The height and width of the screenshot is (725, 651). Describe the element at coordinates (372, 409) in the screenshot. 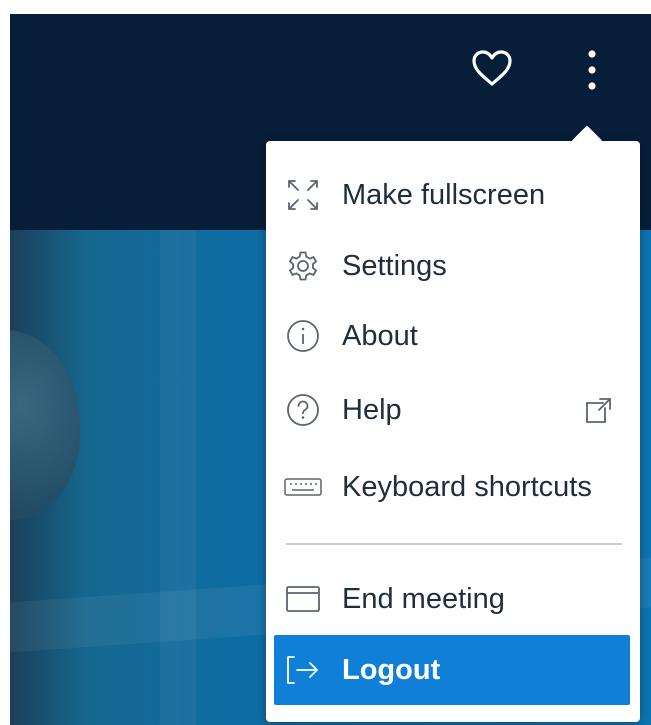

I see `menu-item-label: Help` at that location.